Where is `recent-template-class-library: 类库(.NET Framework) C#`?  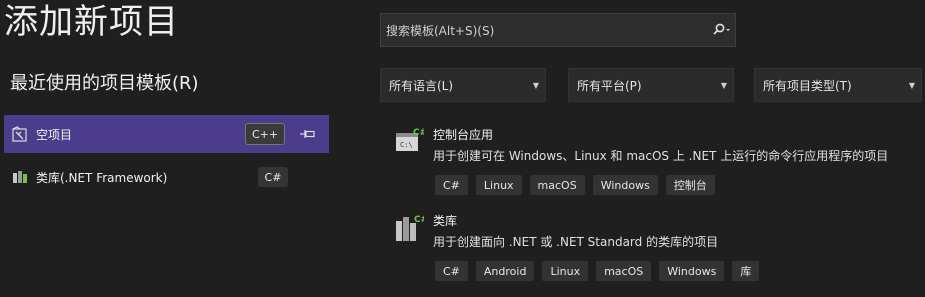 recent-template-class-library: 类库(.NET Framework) C# is located at coordinates (166, 177).